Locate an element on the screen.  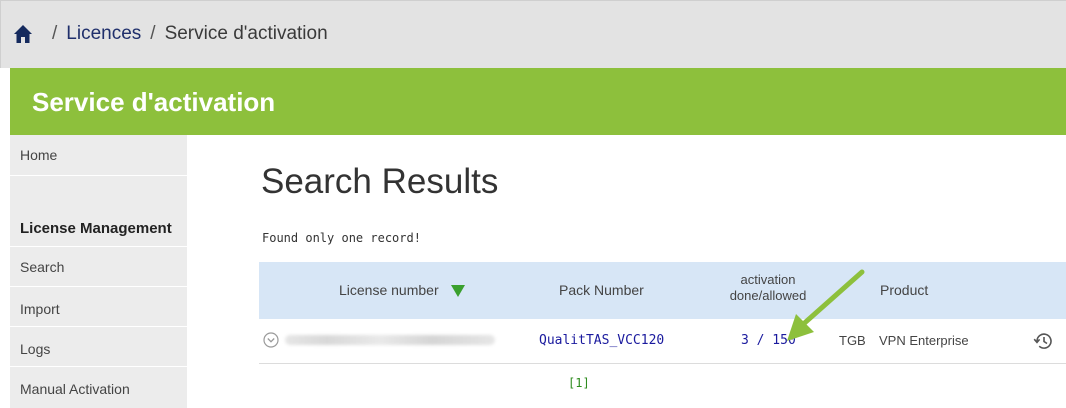
column-header-label-line1: activation is located at coordinates (768, 279).